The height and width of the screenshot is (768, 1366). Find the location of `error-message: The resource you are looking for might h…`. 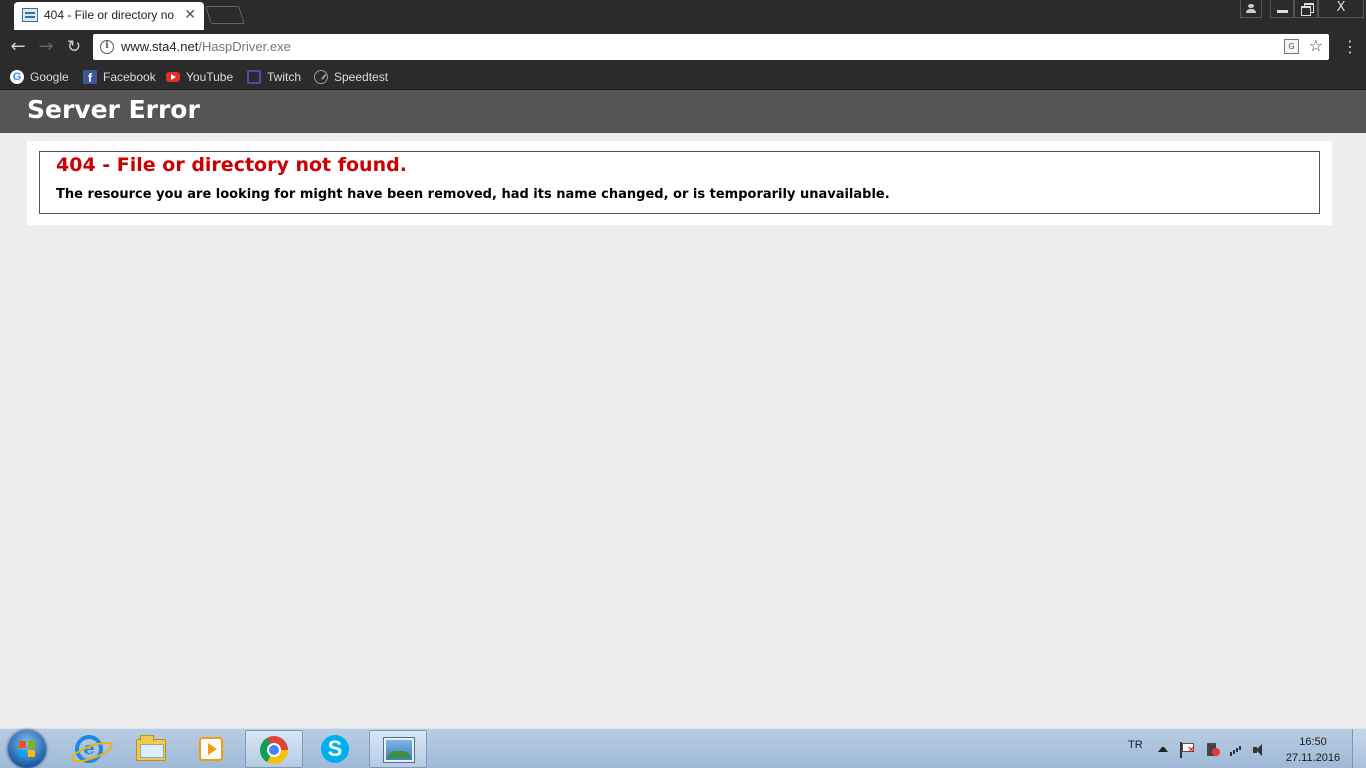

error-message: The resource you are looking for might h… is located at coordinates (473, 194).